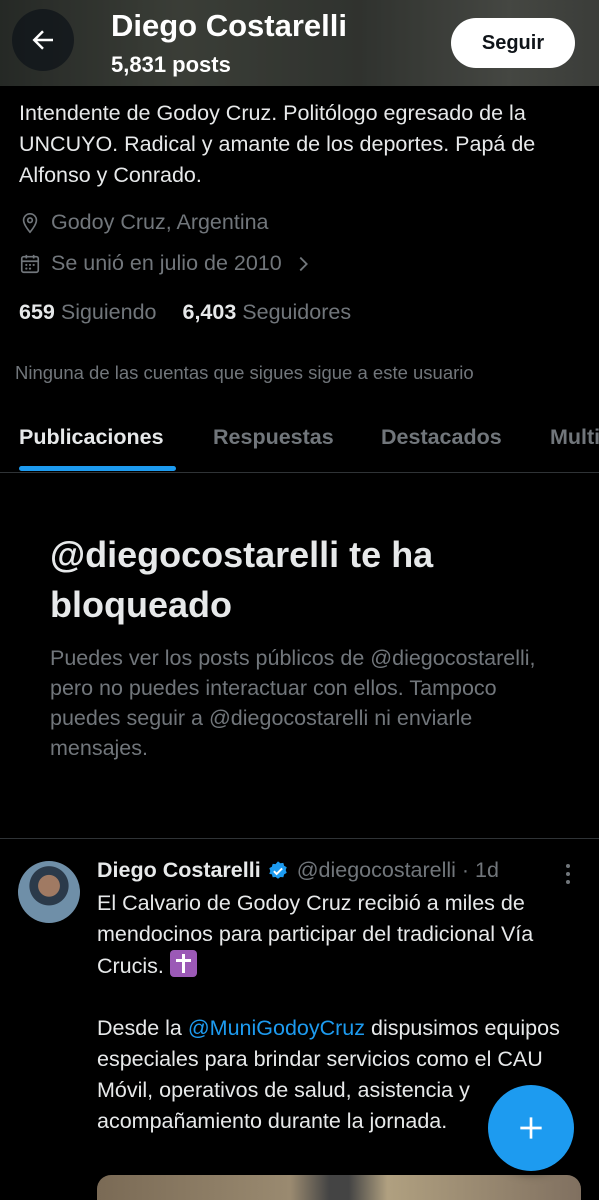 The height and width of the screenshot is (1200, 599). What do you see at coordinates (303, 263) in the screenshot?
I see `chevron-right-icon` at bounding box center [303, 263].